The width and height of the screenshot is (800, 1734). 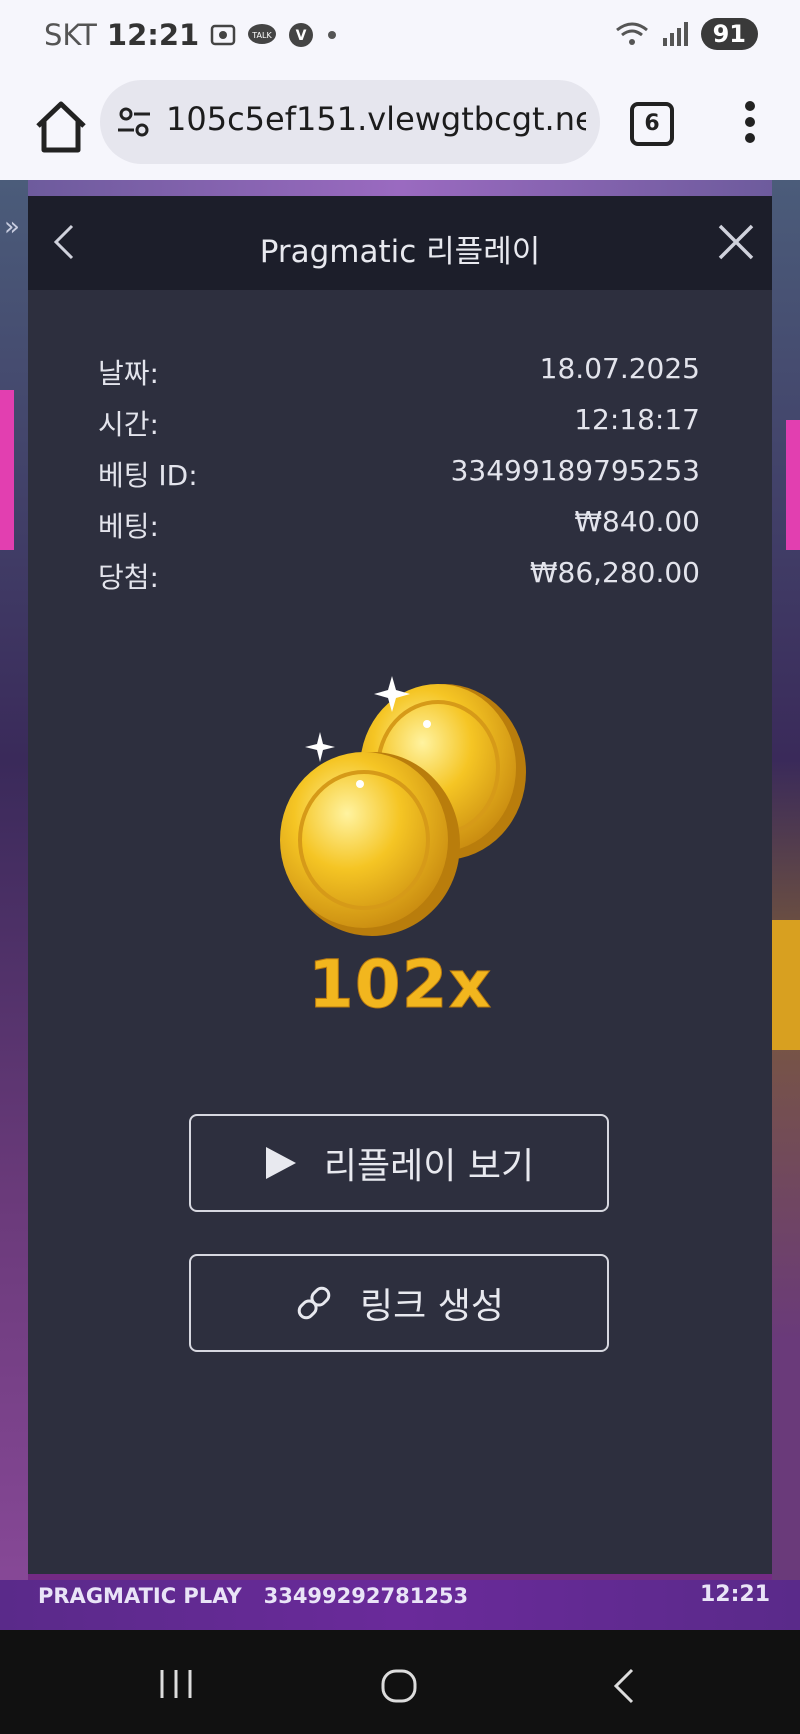 I want to click on link-icon, so click(x=314, y=1303).